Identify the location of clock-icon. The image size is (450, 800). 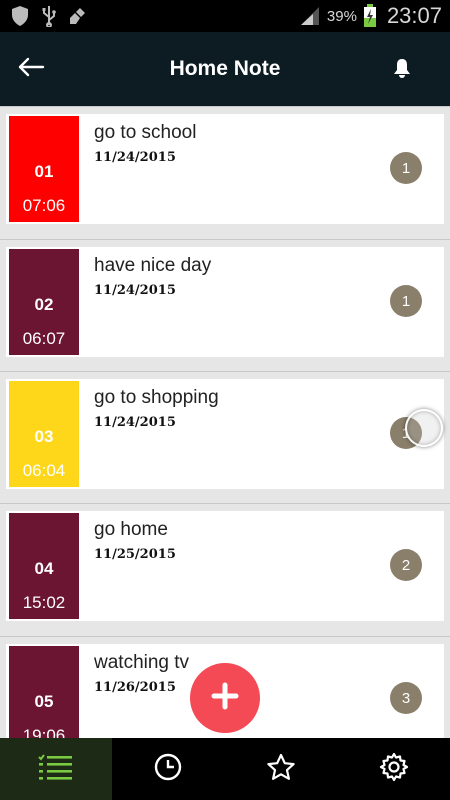
(168, 769).